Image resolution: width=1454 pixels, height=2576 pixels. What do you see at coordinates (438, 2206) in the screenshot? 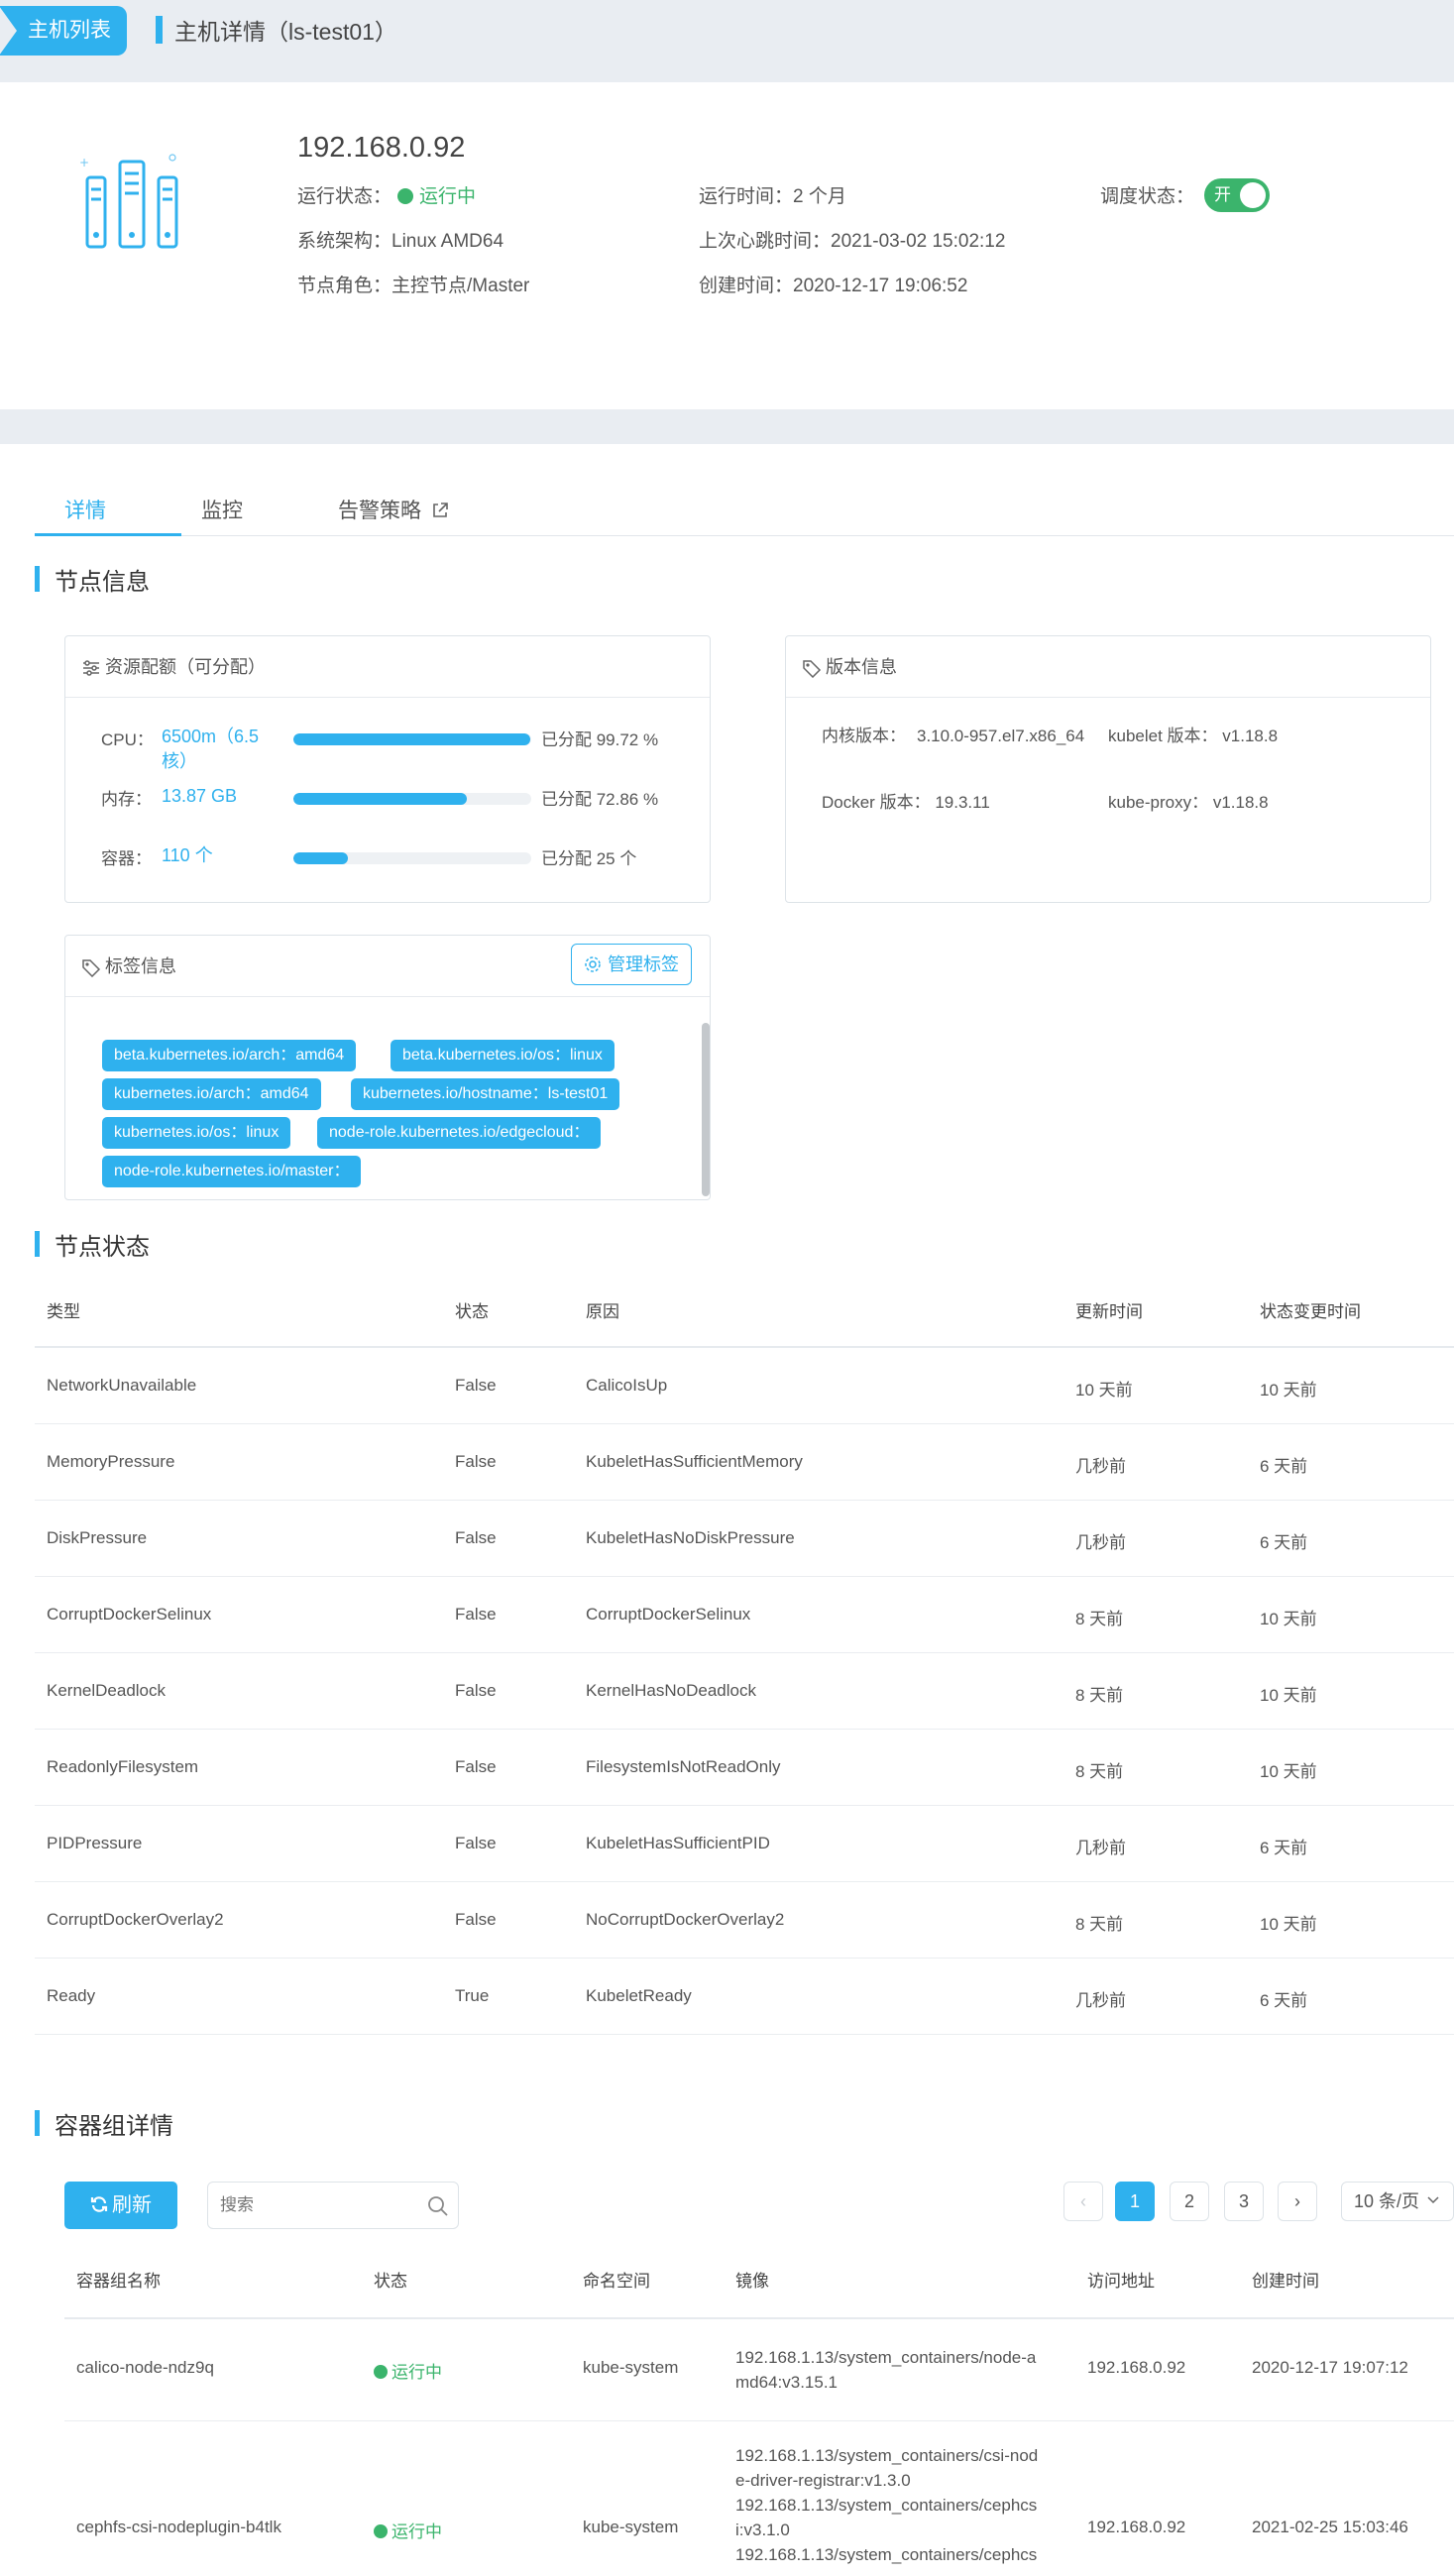
I see `search-icon` at bounding box center [438, 2206].